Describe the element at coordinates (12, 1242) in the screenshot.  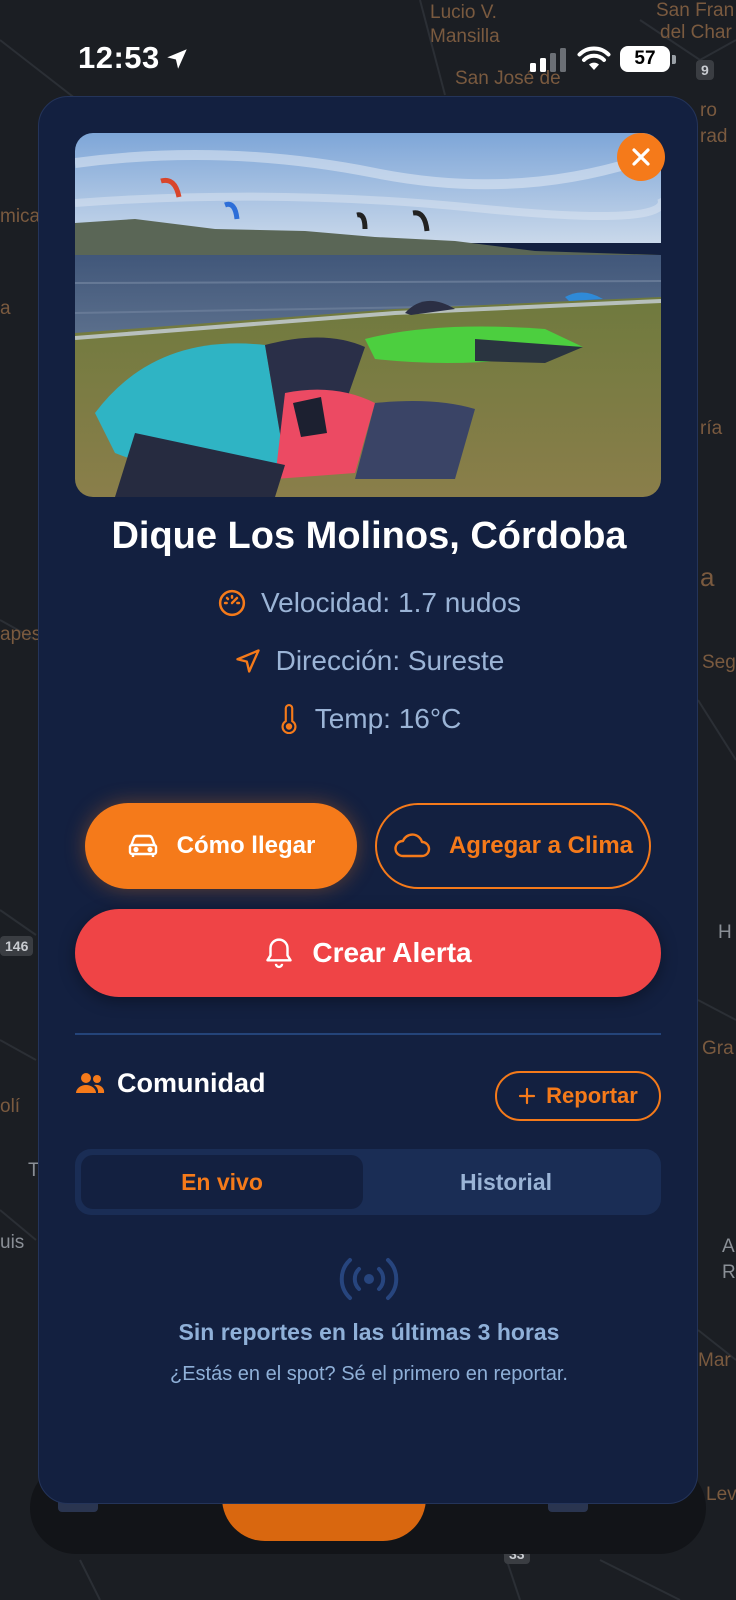
I see `map-label: uis` at that location.